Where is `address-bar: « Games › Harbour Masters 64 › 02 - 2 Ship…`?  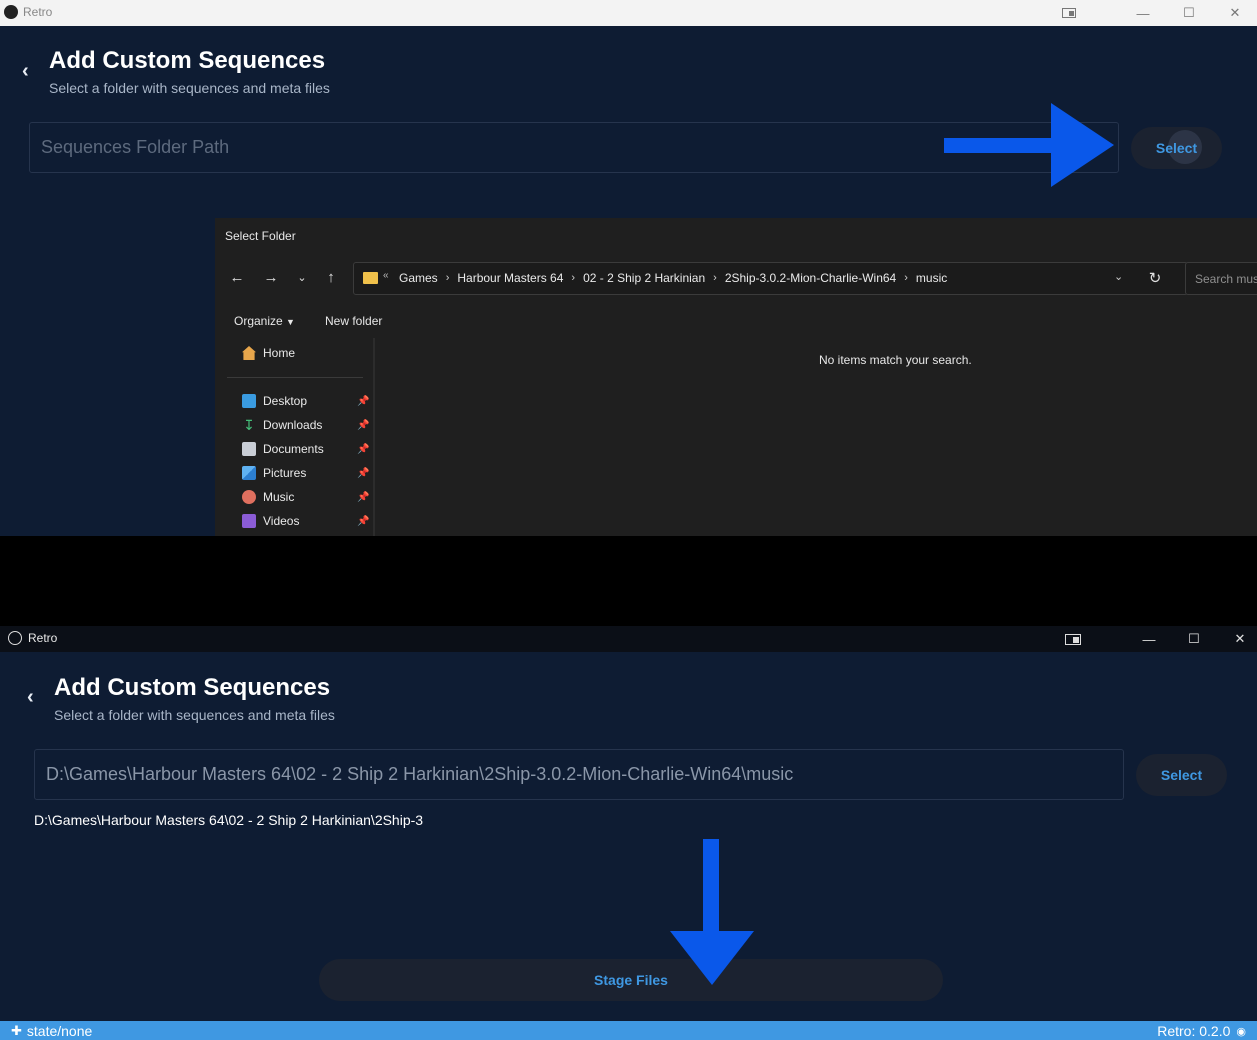
address-bar: « Games › Harbour Masters 64 › 02 - 2 Ship… is located at coordinates (770, 278).